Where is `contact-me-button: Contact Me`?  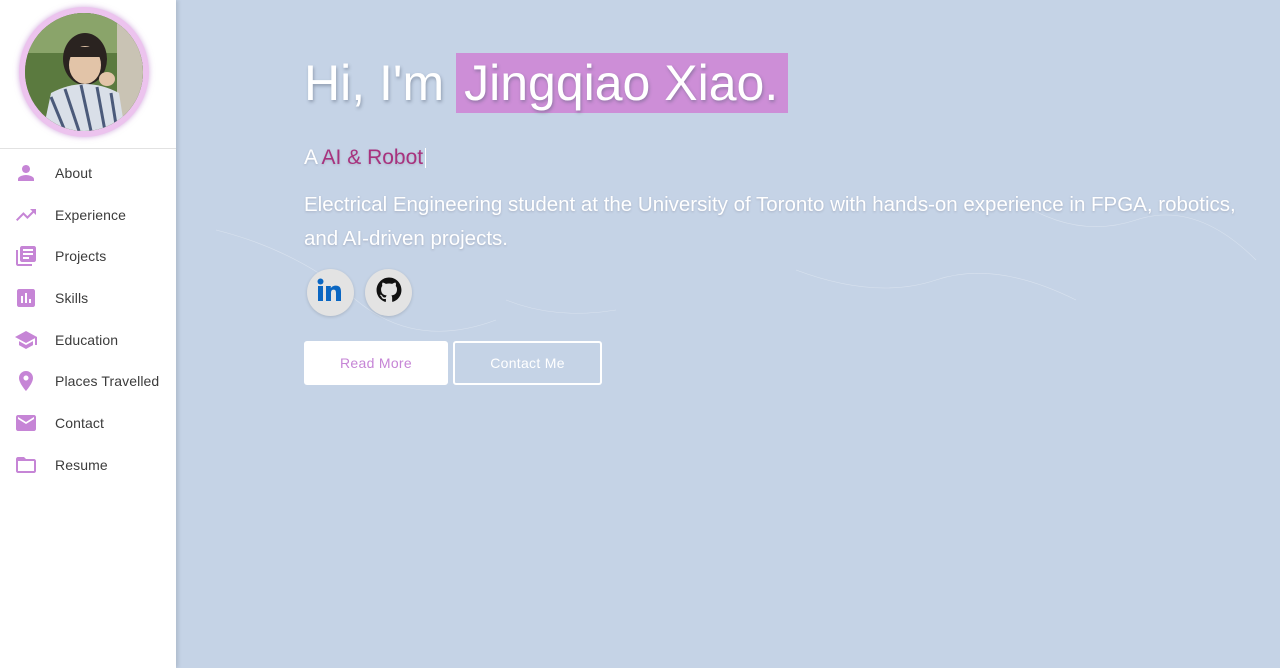
contact-me-button: Contact Me is located at coordinates (527, 363).